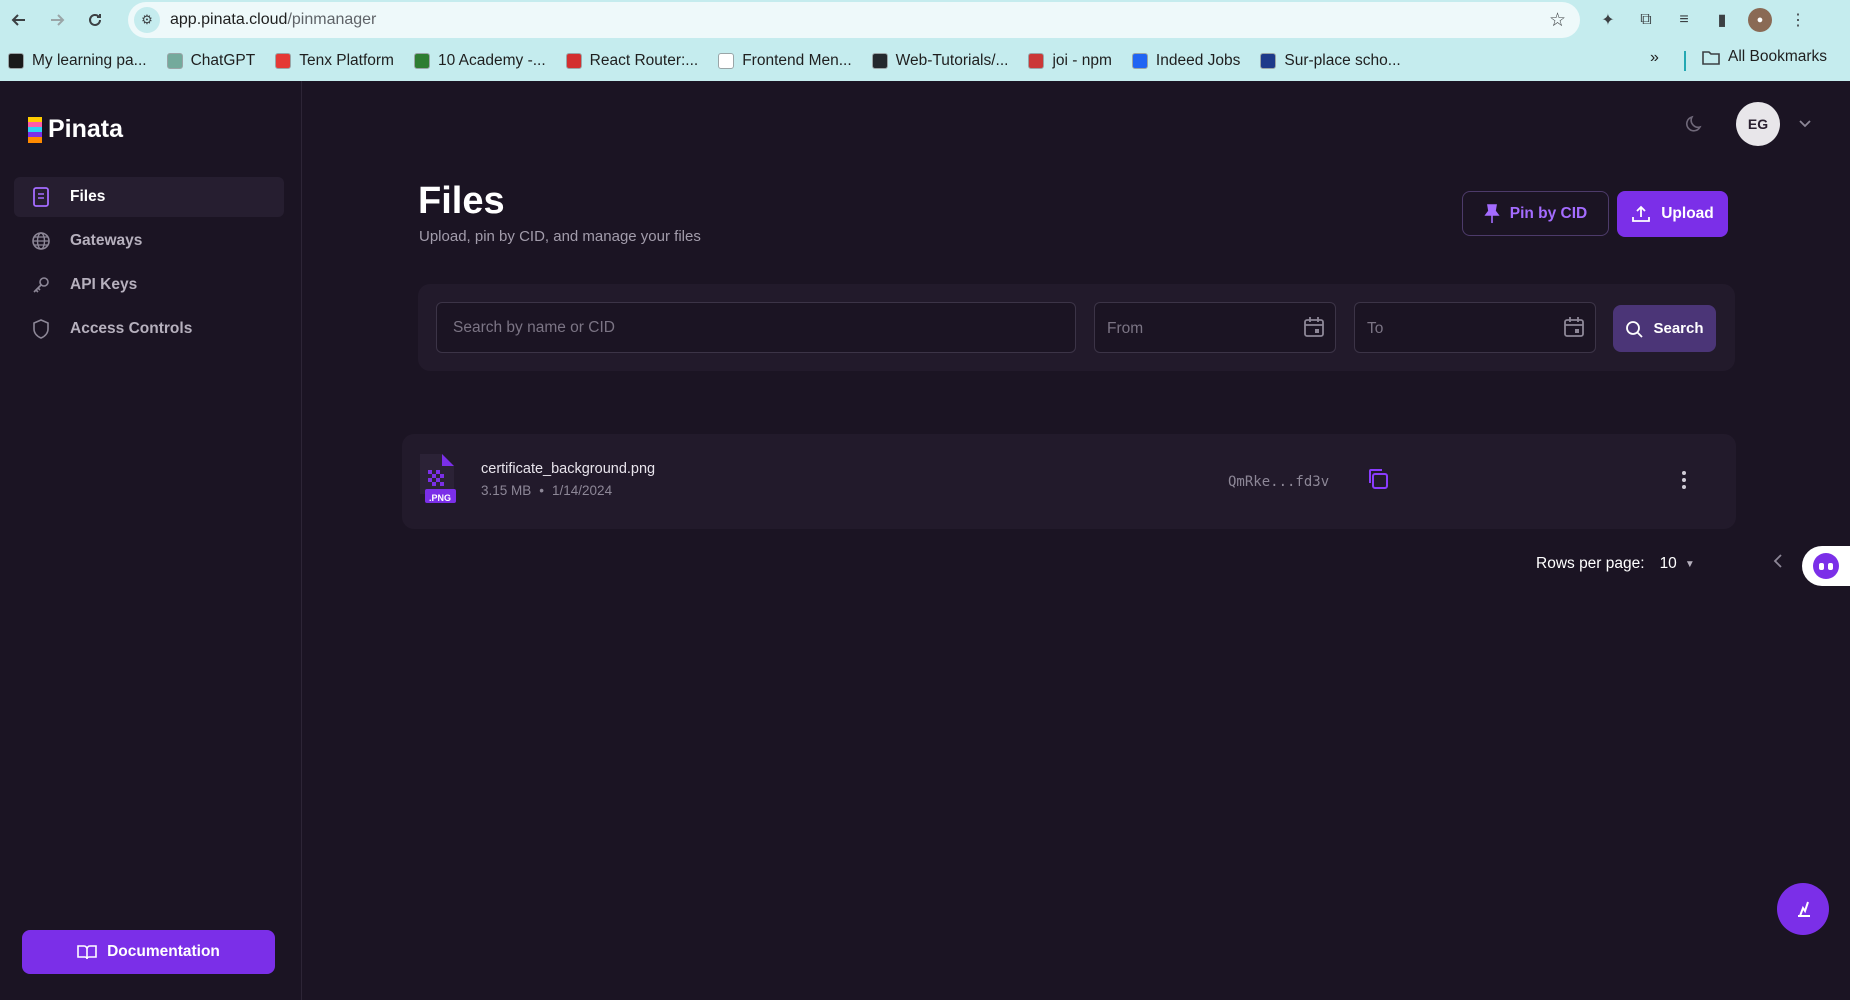 The image size is (1850, 1000). Describe the element at coordinates (568, 469) in the screenshot. I see `file-name: certificate_background.png` at that location.